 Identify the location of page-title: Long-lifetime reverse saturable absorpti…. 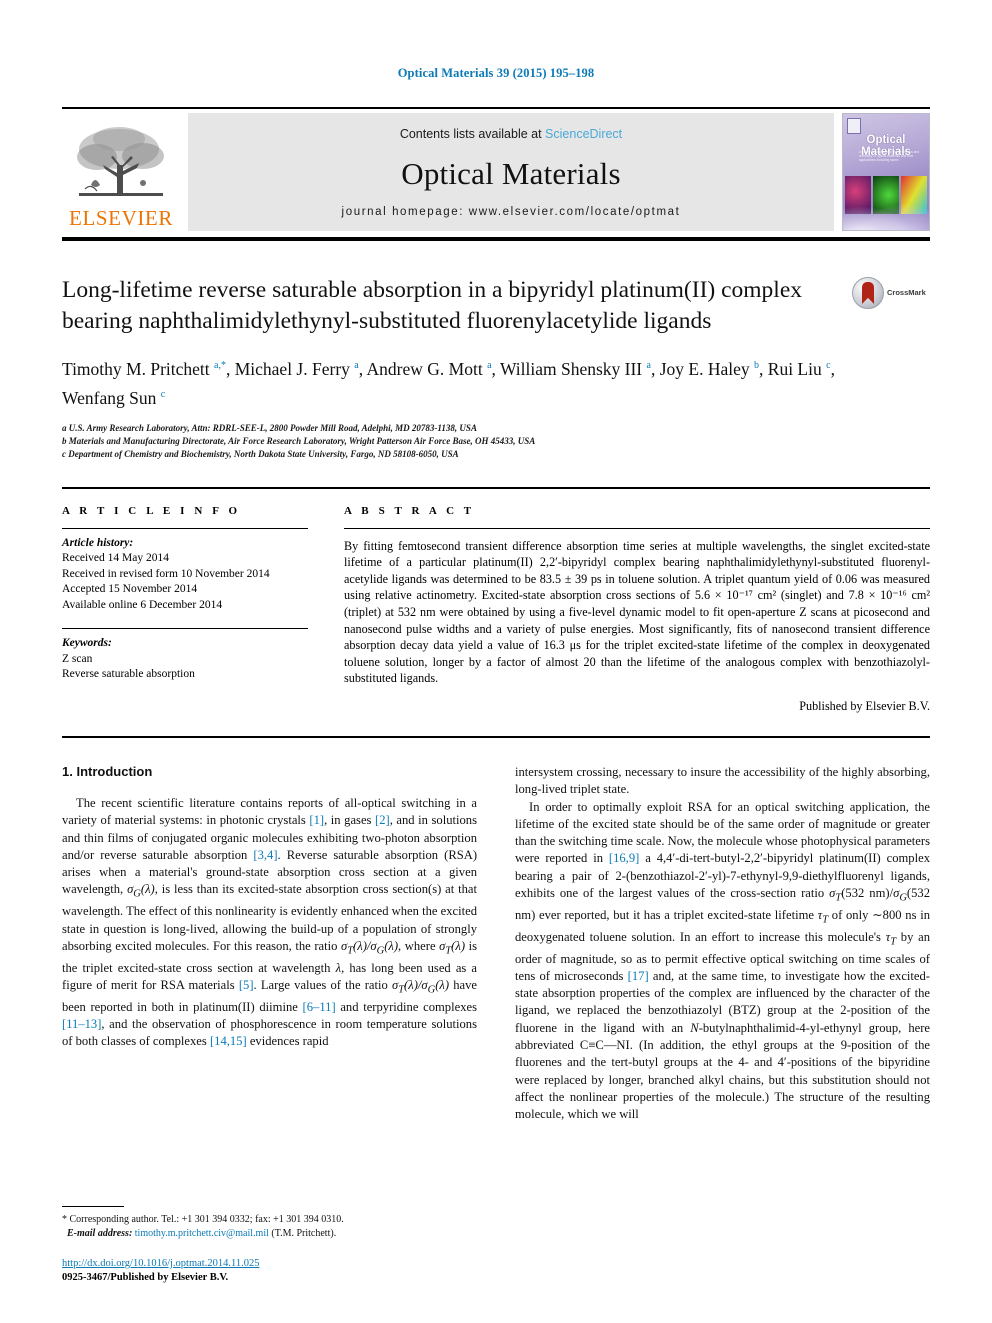
(432, 305).